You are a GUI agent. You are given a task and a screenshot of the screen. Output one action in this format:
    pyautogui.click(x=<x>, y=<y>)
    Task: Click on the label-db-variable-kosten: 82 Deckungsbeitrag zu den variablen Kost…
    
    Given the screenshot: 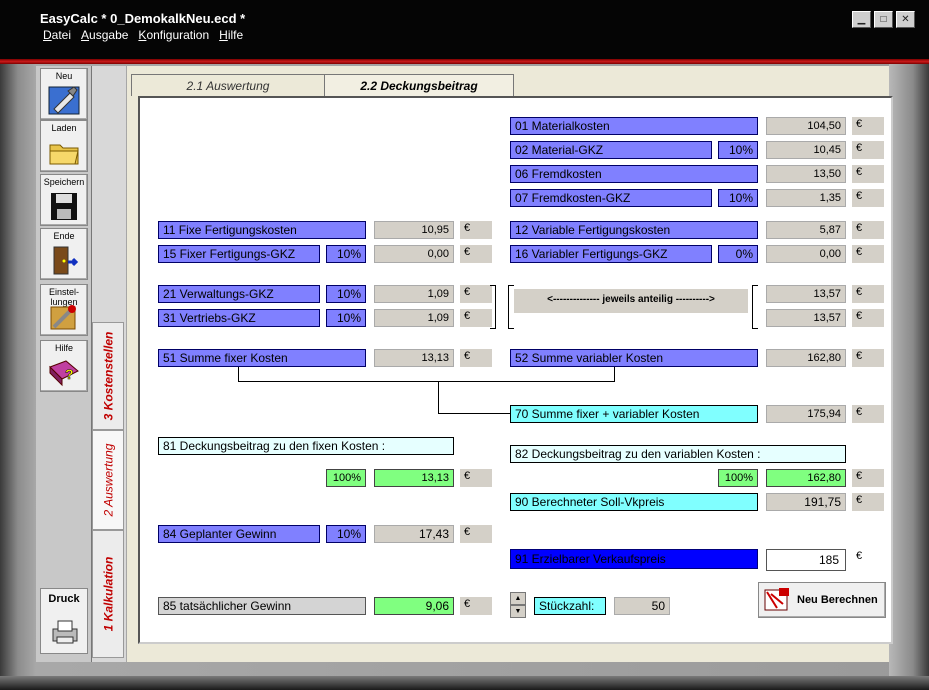 What is the action you would take?
    pyautogui.click(x=678, y=454)
    